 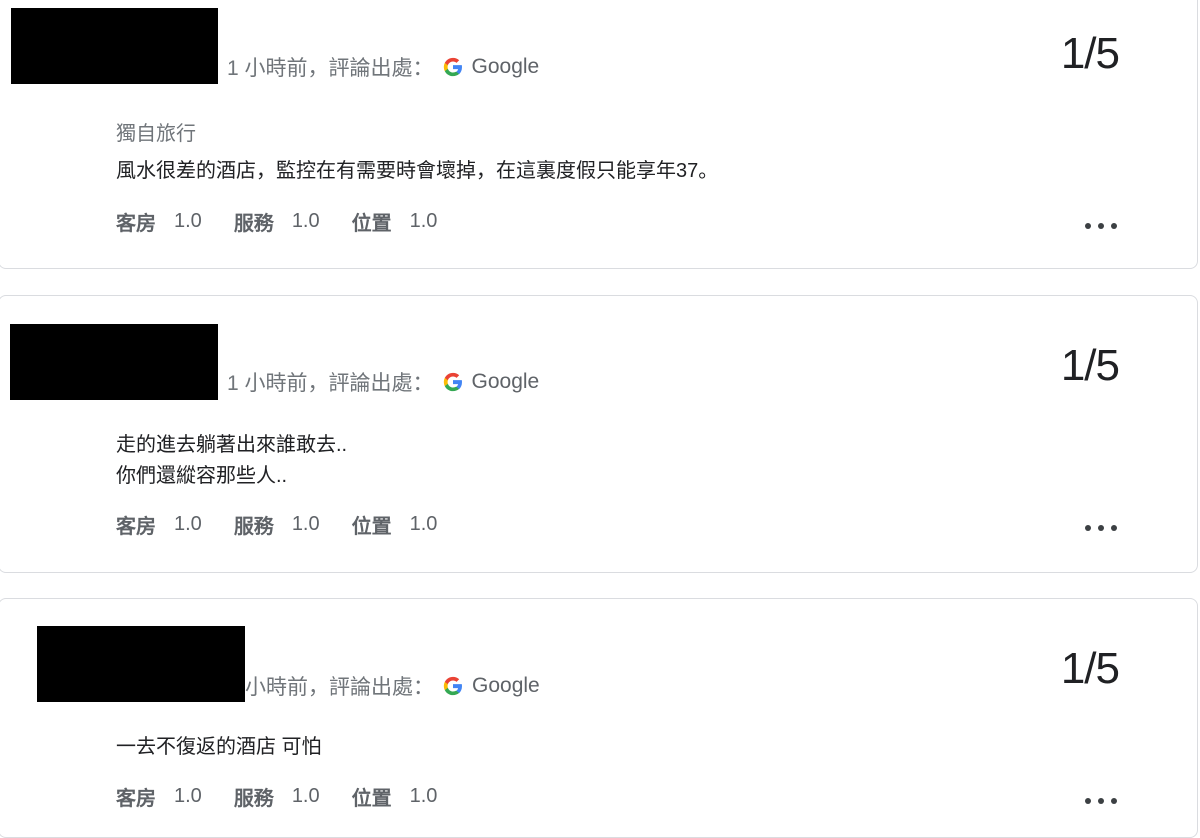 What do you see at coordinates (156, 134) in the screenshot?
I see `trip-type: 獨自旅行` at bounding box center [156, 134].